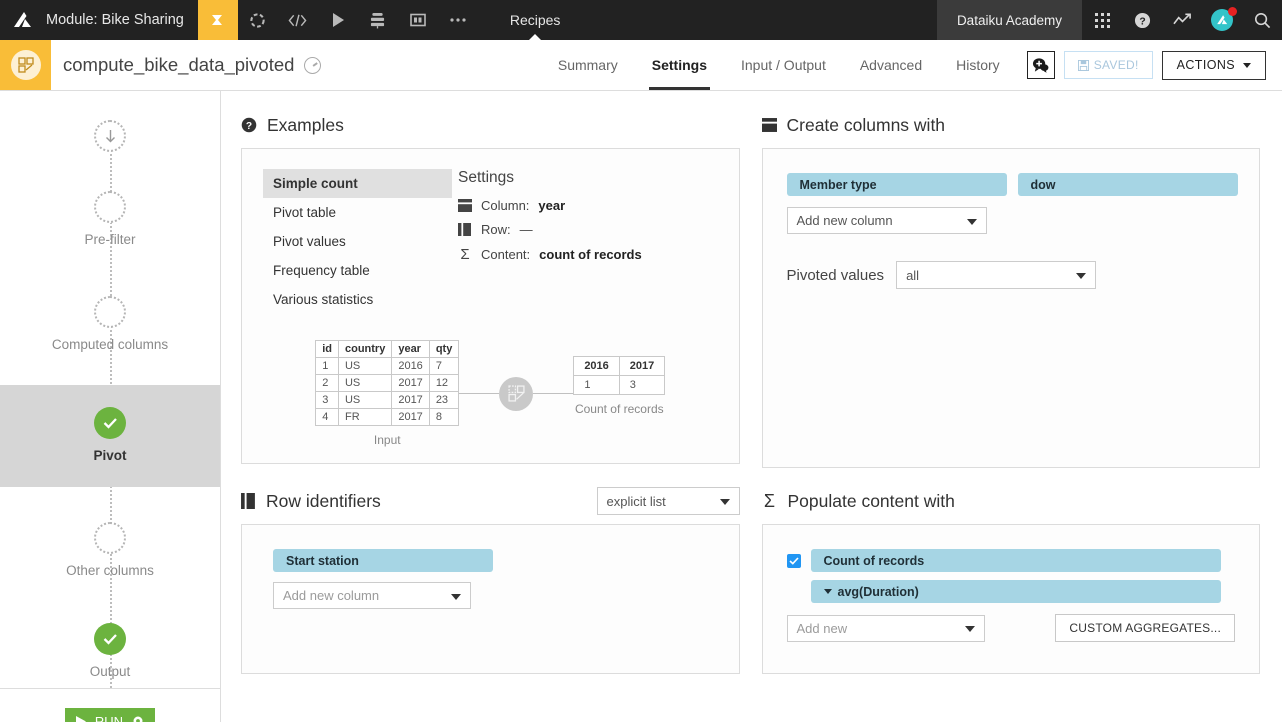  Describe the element at coordinates (1040, 65) in the screenshot. I see `discussions-icon` at that location.